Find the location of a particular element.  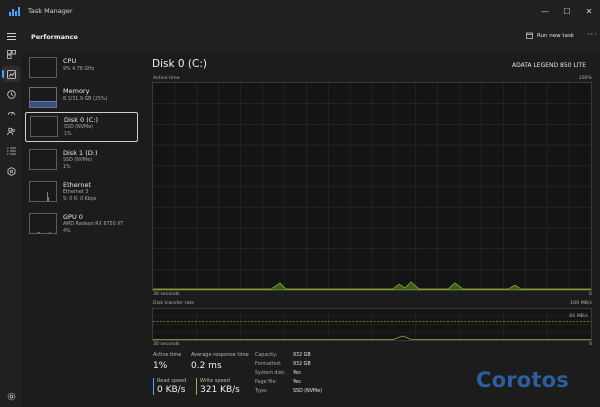

nav-rail is located at coordinates (11, 214).